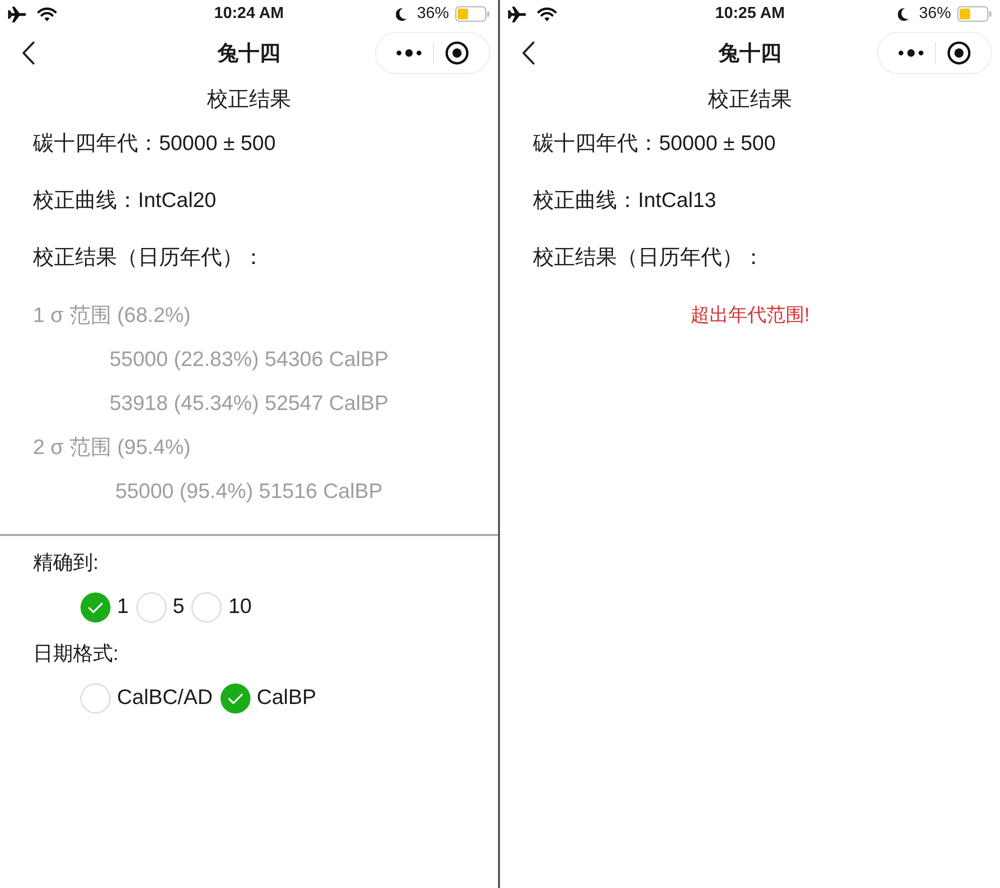 The image size is (1000, 888). Describe the element at coordinates (750, 316) in the screenshot. I see `error-message: 超出年代范围!` at that location.